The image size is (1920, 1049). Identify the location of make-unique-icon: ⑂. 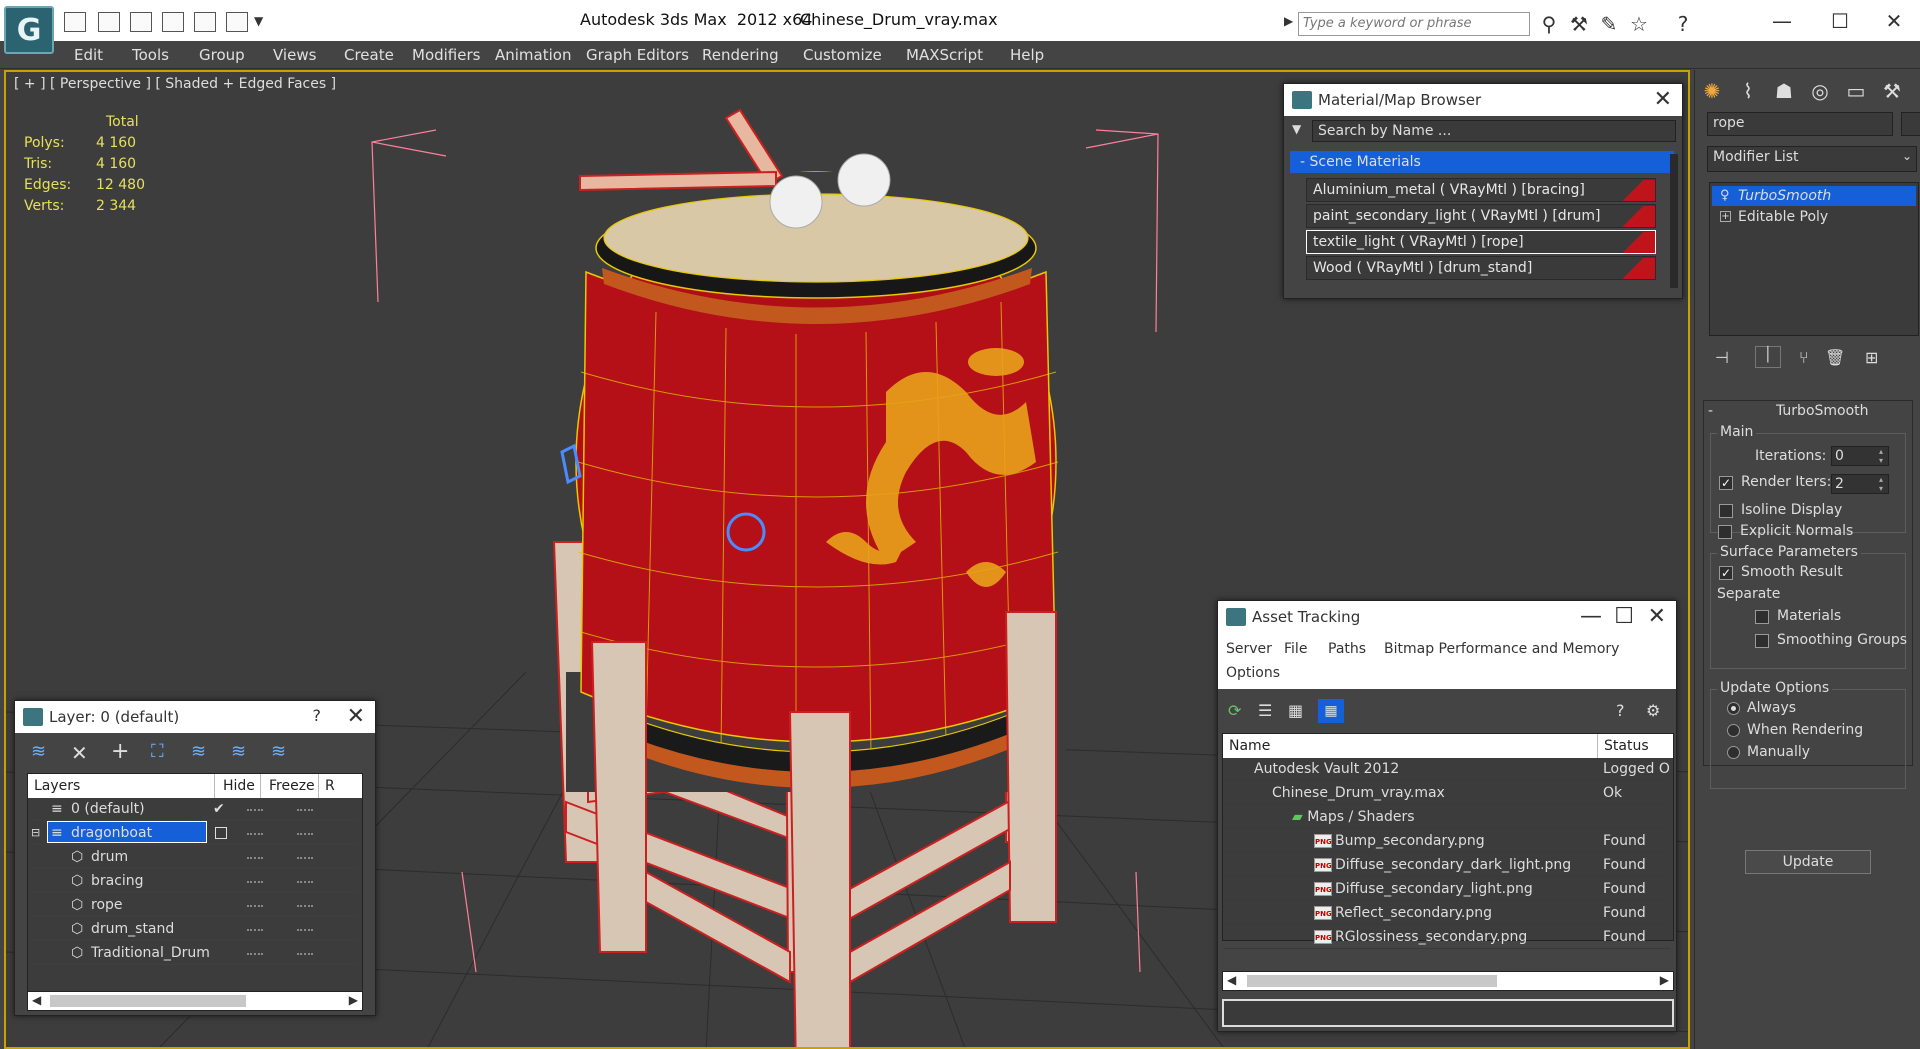
(1804, 357).